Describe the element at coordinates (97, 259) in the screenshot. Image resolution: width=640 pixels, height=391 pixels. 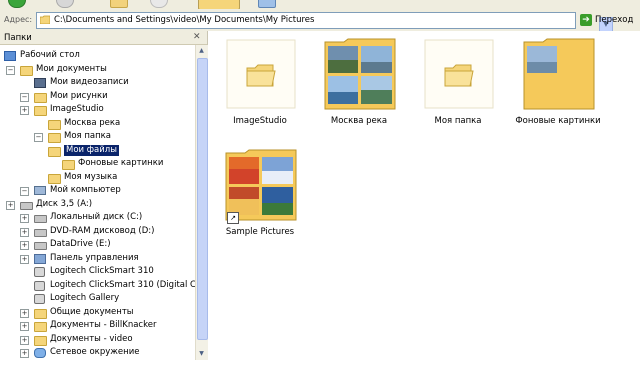
I see `tree-item: + Панель управления` at that location.